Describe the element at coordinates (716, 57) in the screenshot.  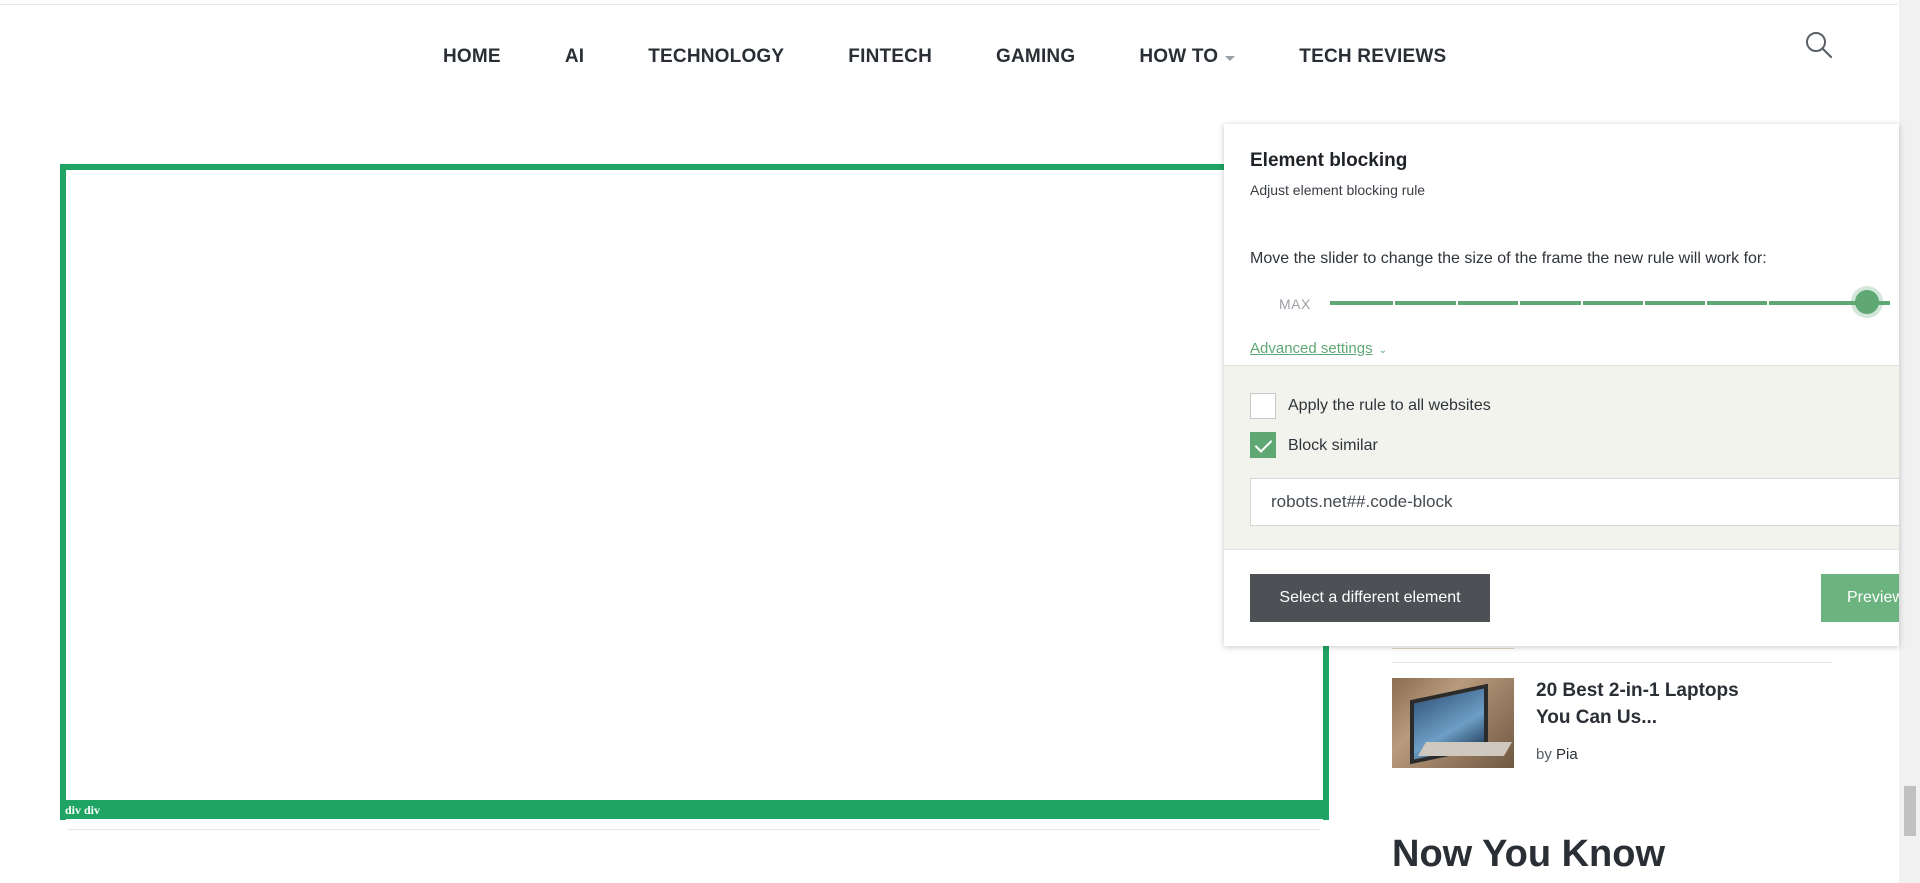
I see `nav-technology: TECHNOLOGY` at that location.